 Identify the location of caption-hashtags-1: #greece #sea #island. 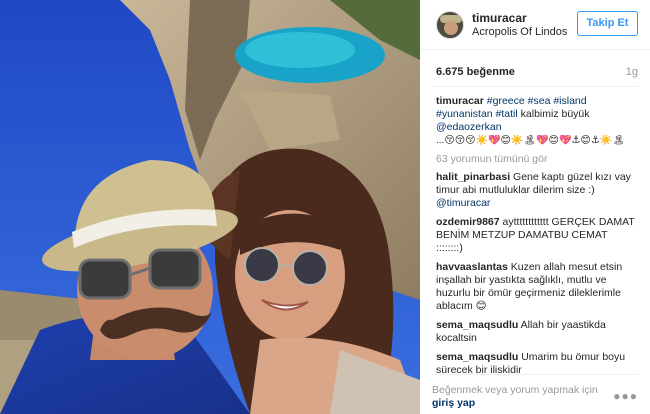
(537, 101).